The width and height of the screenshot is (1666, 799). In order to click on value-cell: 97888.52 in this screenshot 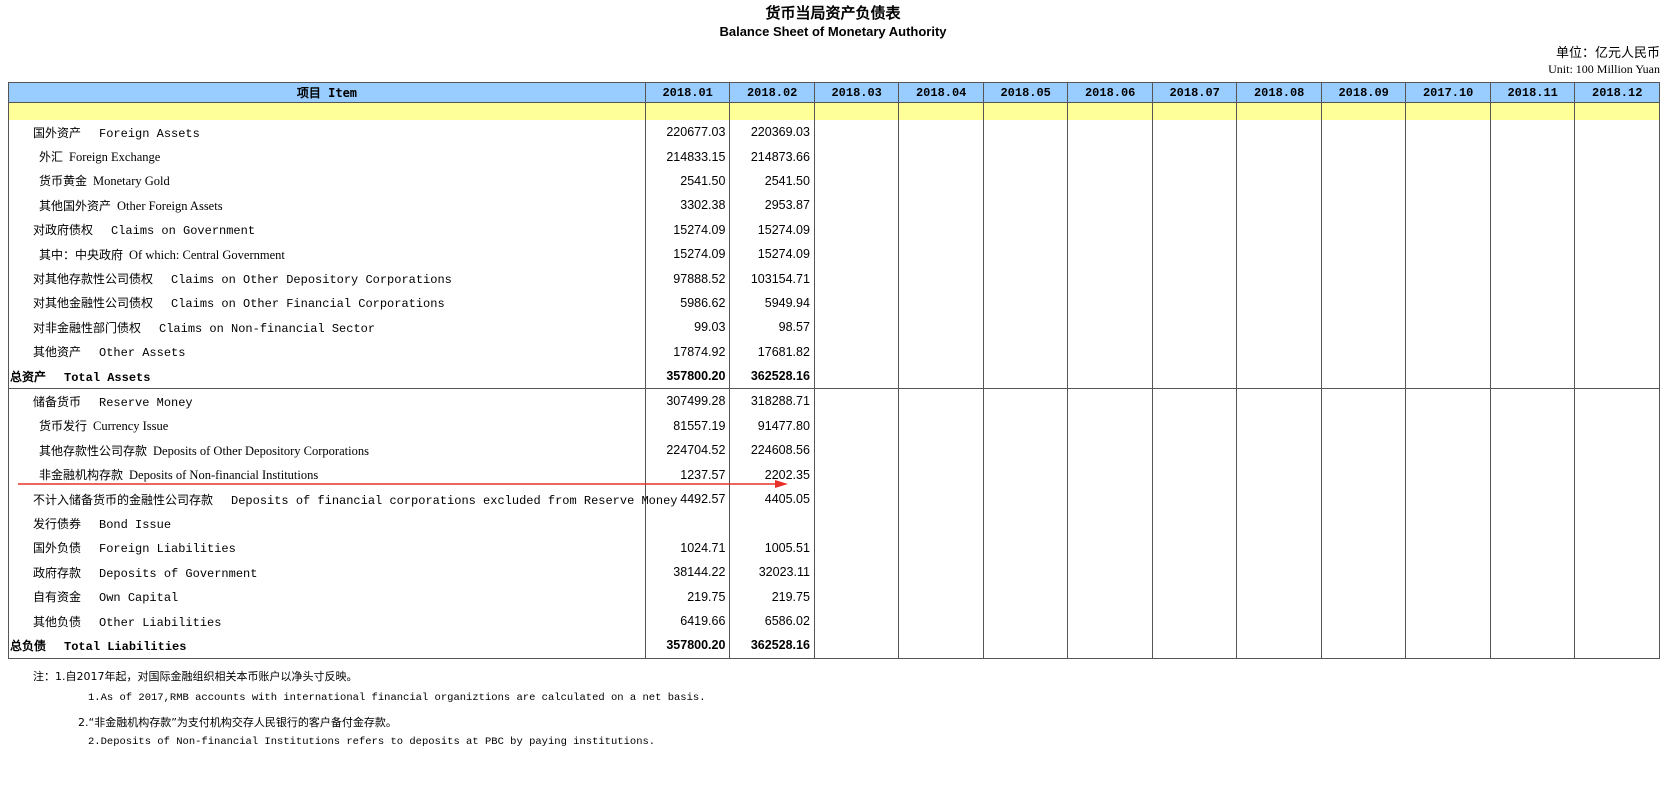, I will do `click(687, 278)`.